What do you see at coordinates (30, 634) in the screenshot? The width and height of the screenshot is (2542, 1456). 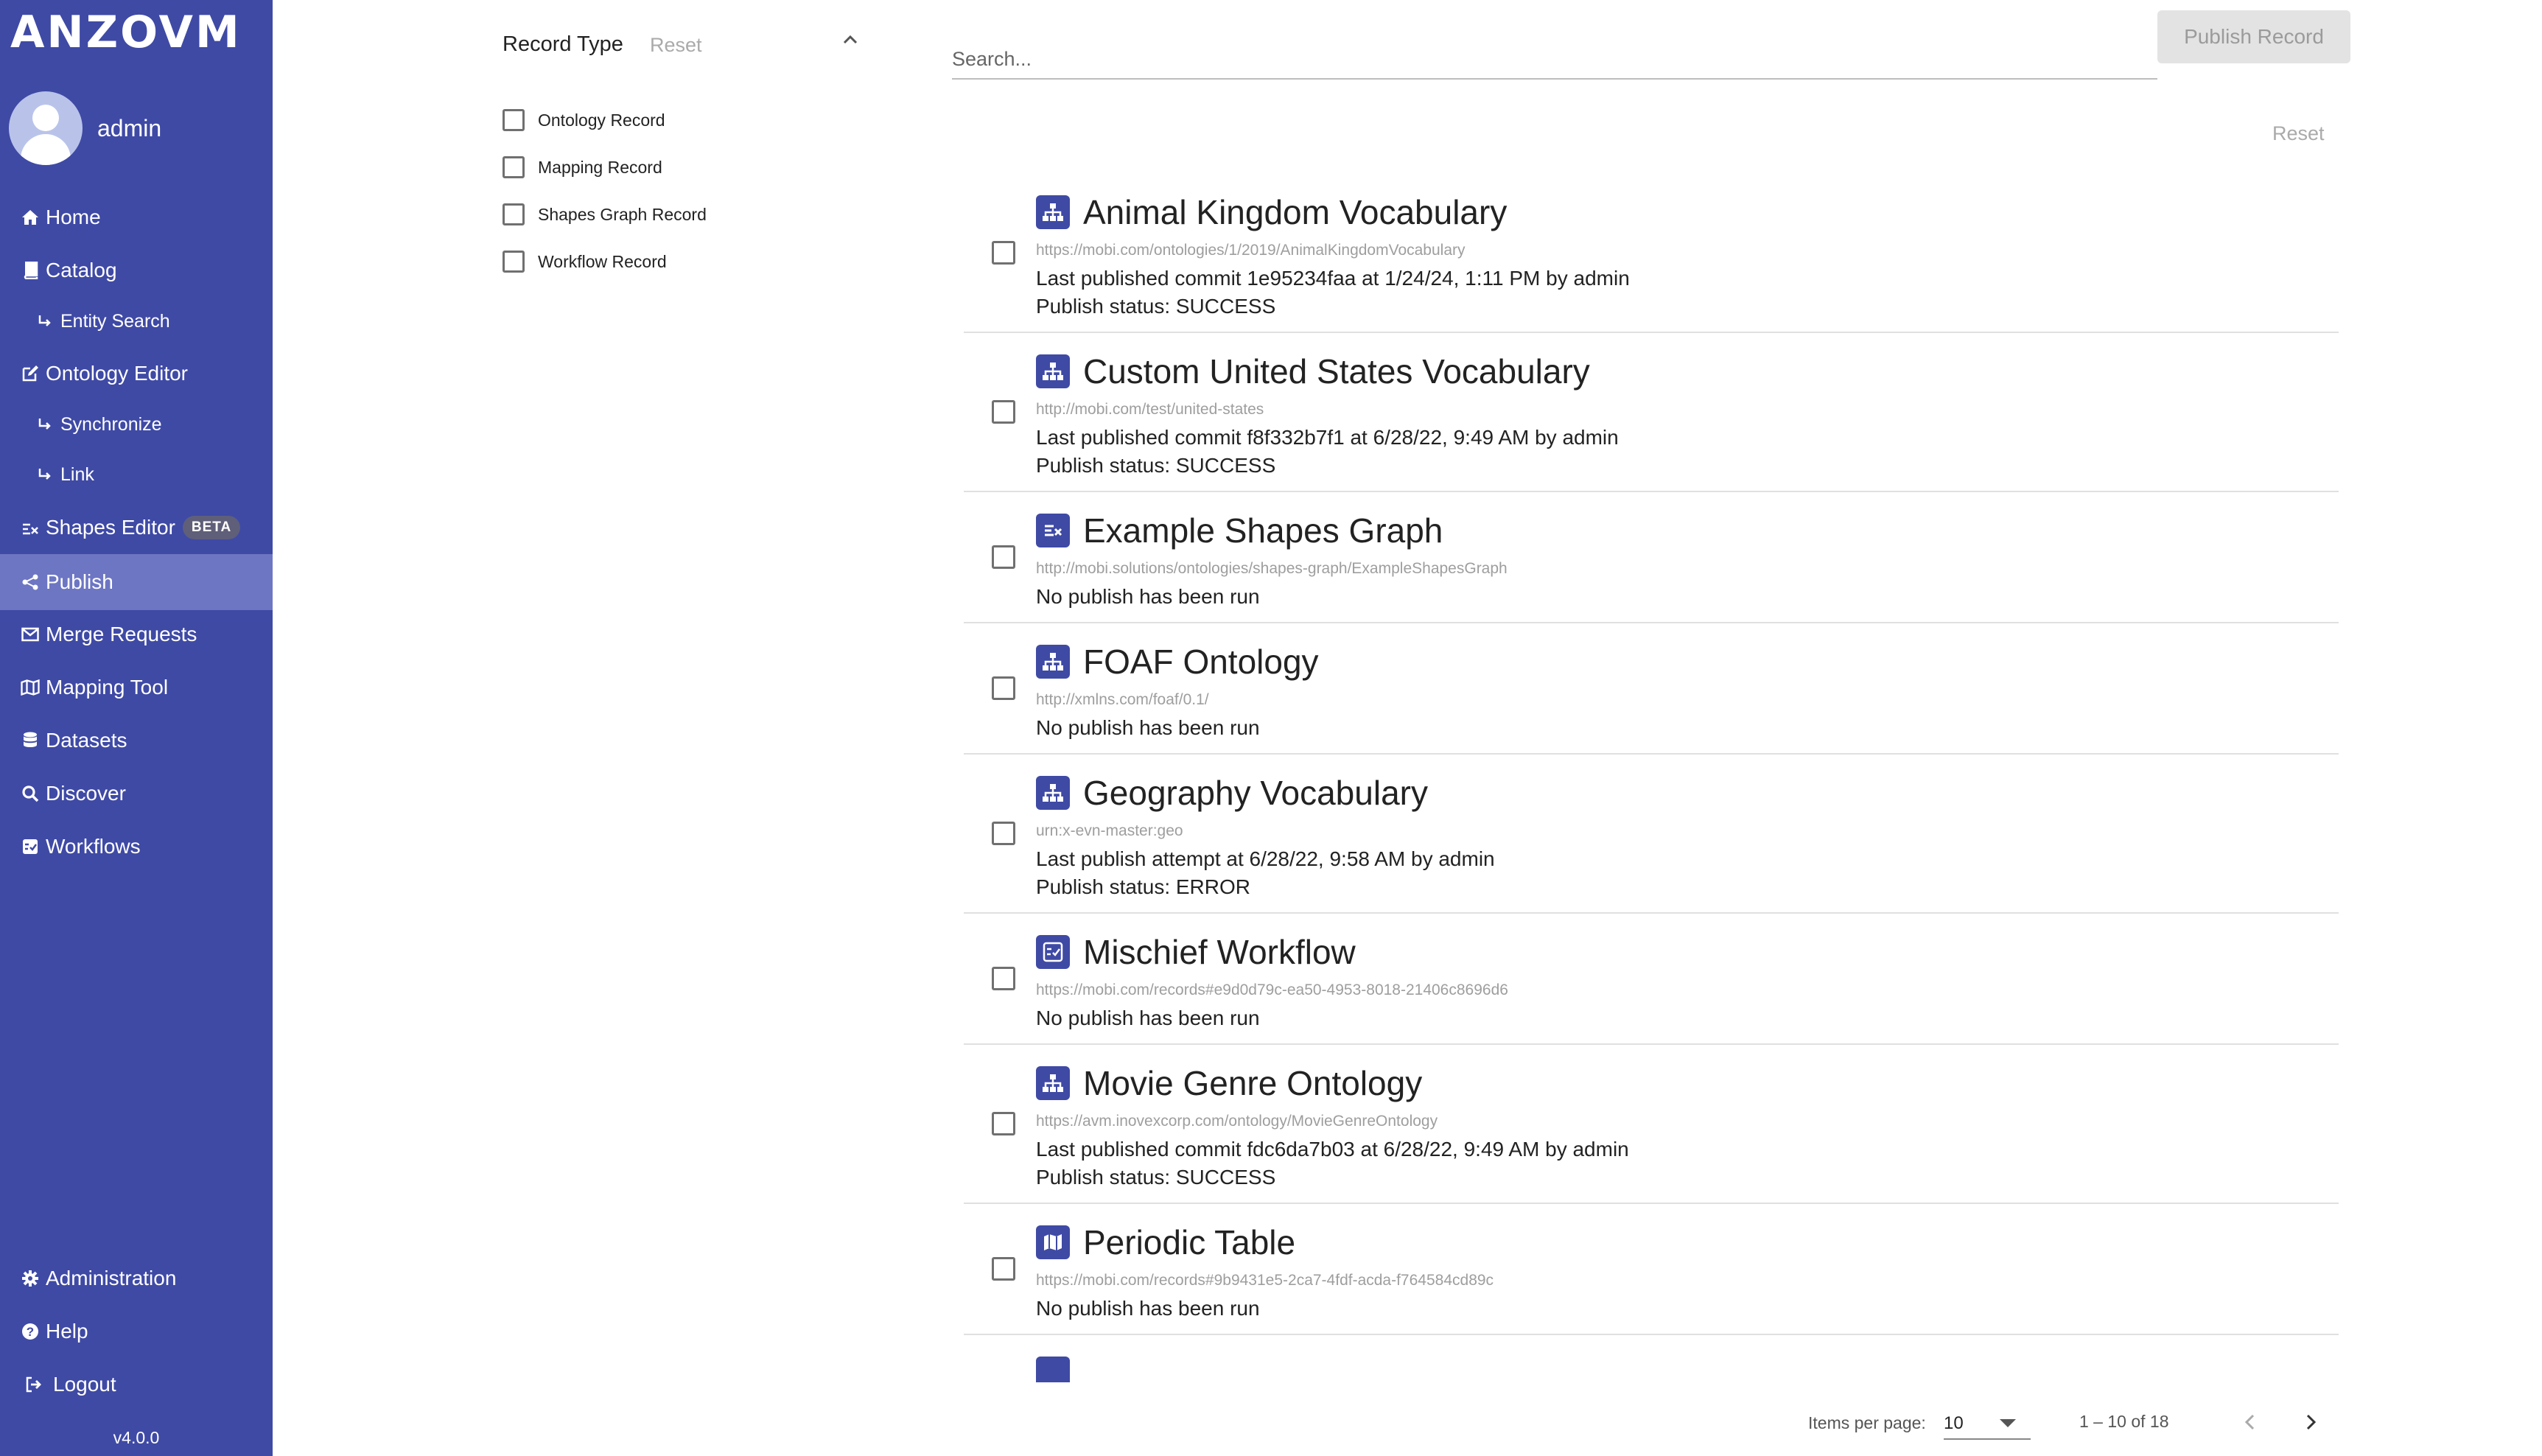 I see `envelope-icon` at bounding box center [30, 634].